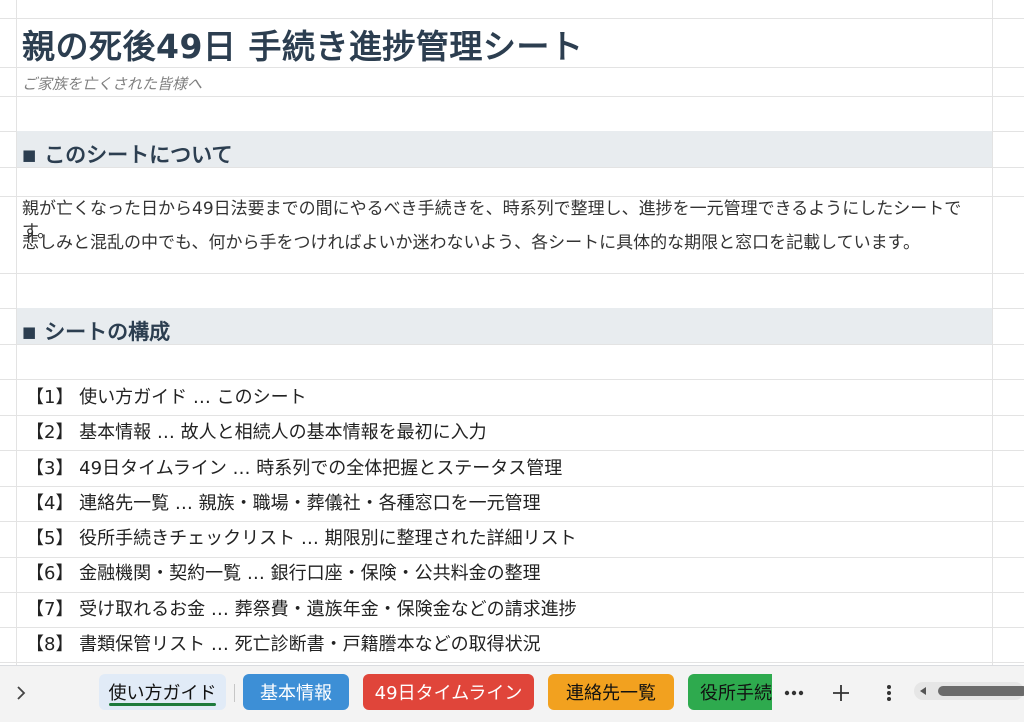  Describe the element at coordinates (283, 574) in the screenshot. I see `list-item: 【6】 金融機関・契約一覧 … 銀行口座・保険・公共料金の整理` at that location.